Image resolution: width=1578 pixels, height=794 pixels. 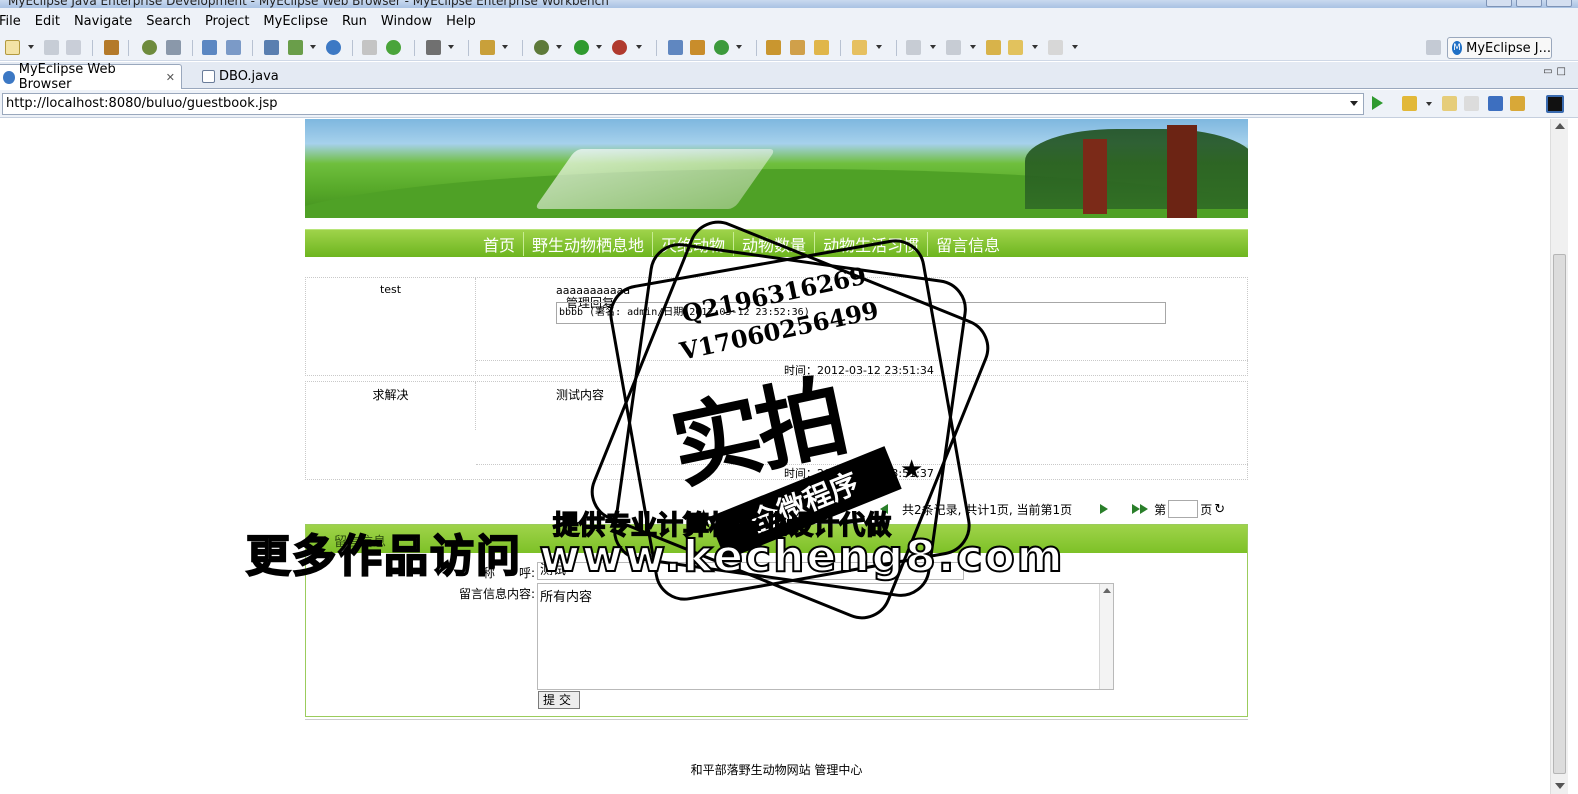 I want to click on bug-icon, so click(x=541, y=47).